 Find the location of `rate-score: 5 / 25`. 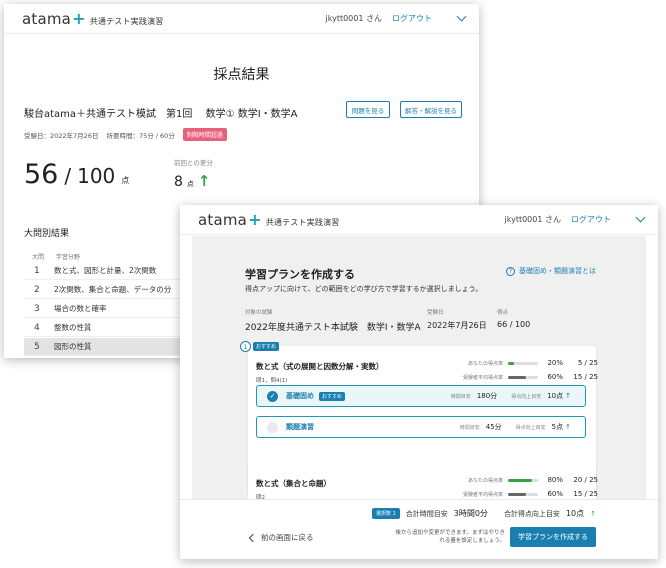

rate-score: 5 / 25 is located at coordinates (587, 363).